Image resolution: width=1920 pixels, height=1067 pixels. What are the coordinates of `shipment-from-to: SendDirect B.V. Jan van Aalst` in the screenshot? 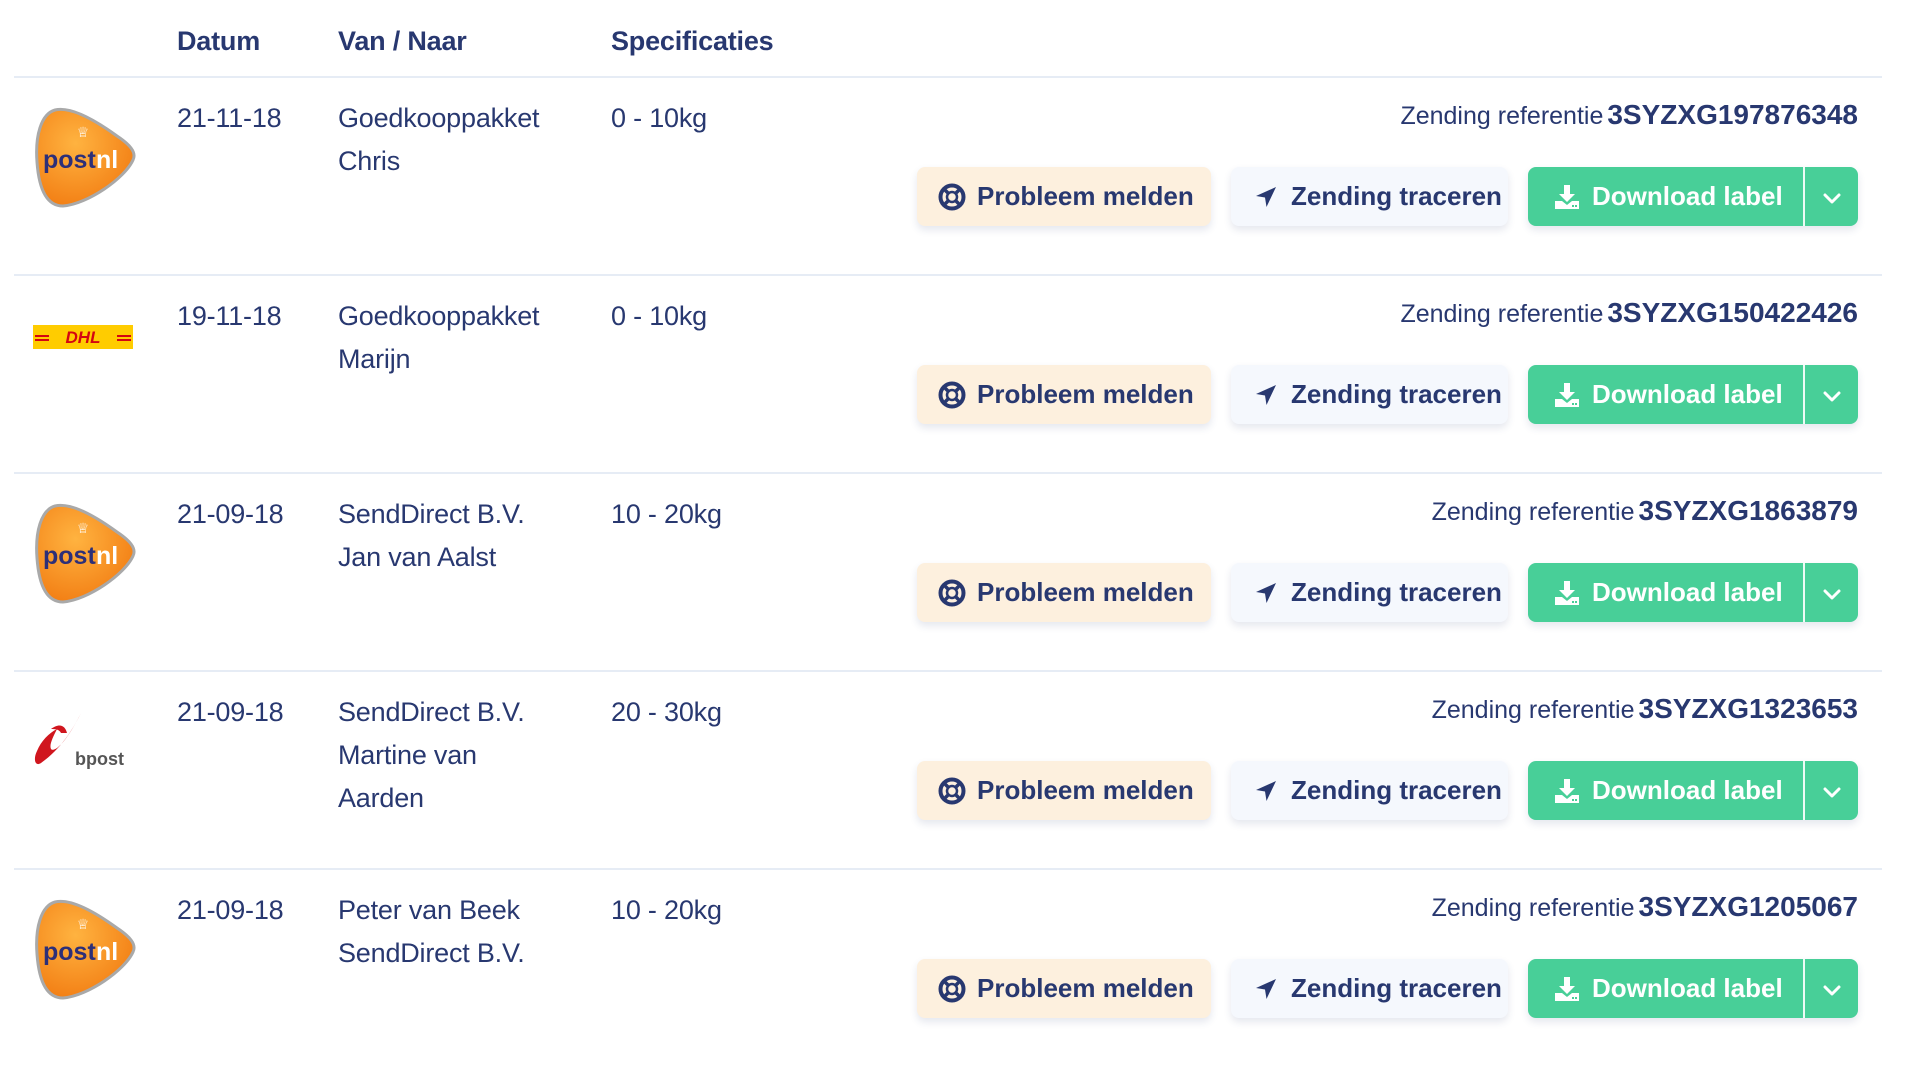 It's located at (431, 536).